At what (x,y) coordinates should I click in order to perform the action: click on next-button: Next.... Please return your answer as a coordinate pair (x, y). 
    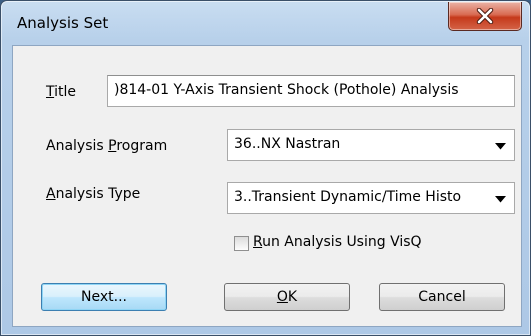
    Looking at the image, I should click on (104, 297).